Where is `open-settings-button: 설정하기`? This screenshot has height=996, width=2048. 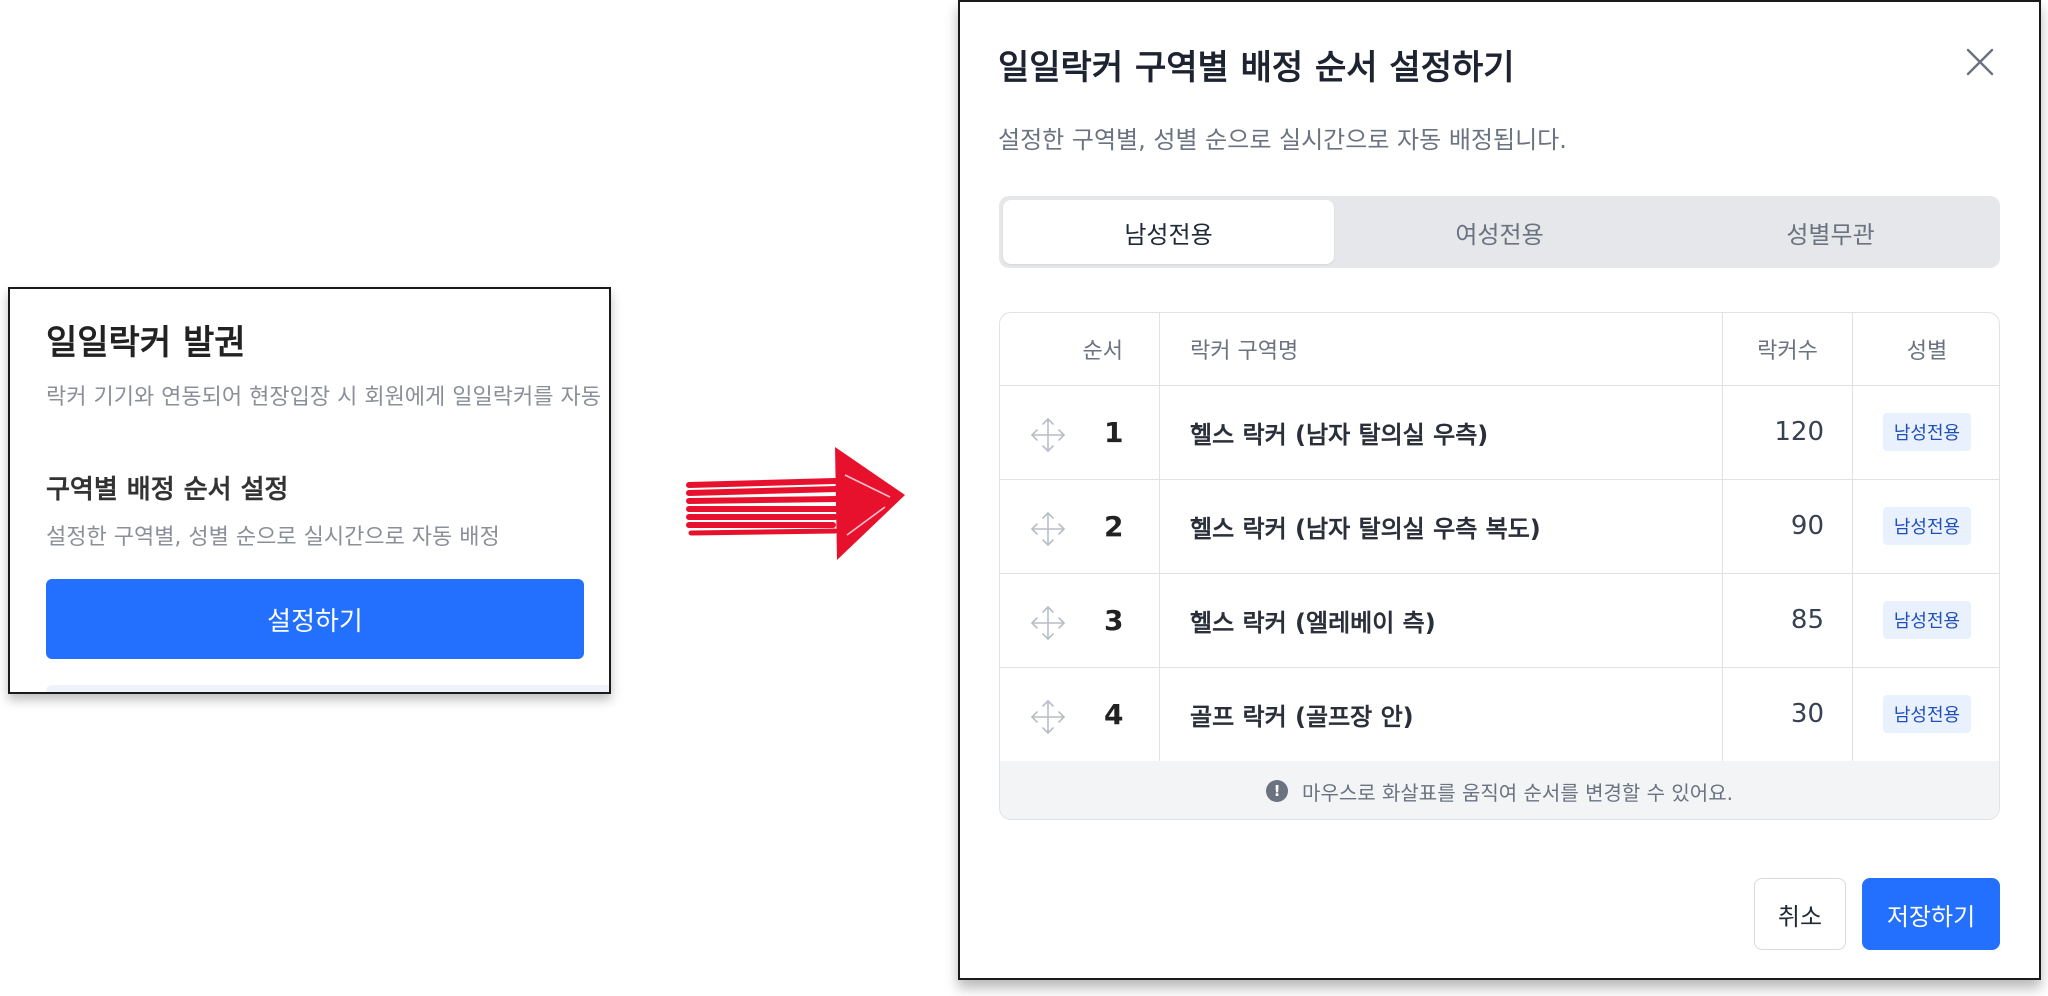 open-settings-button: 설정하기 is located at coordinates (315, 619).